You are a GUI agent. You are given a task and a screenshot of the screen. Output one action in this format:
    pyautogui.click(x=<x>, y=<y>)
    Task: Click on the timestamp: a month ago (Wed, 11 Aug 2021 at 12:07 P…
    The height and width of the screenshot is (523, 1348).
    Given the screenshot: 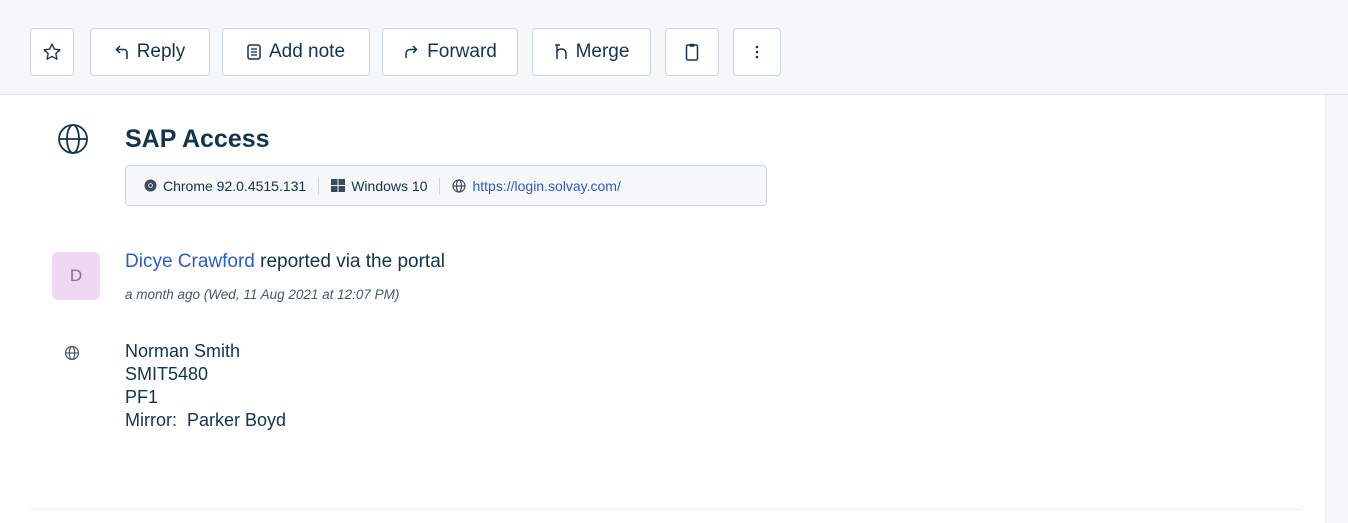 What is the action you would take?
    pyautogui.click(x=262, y=294)
    